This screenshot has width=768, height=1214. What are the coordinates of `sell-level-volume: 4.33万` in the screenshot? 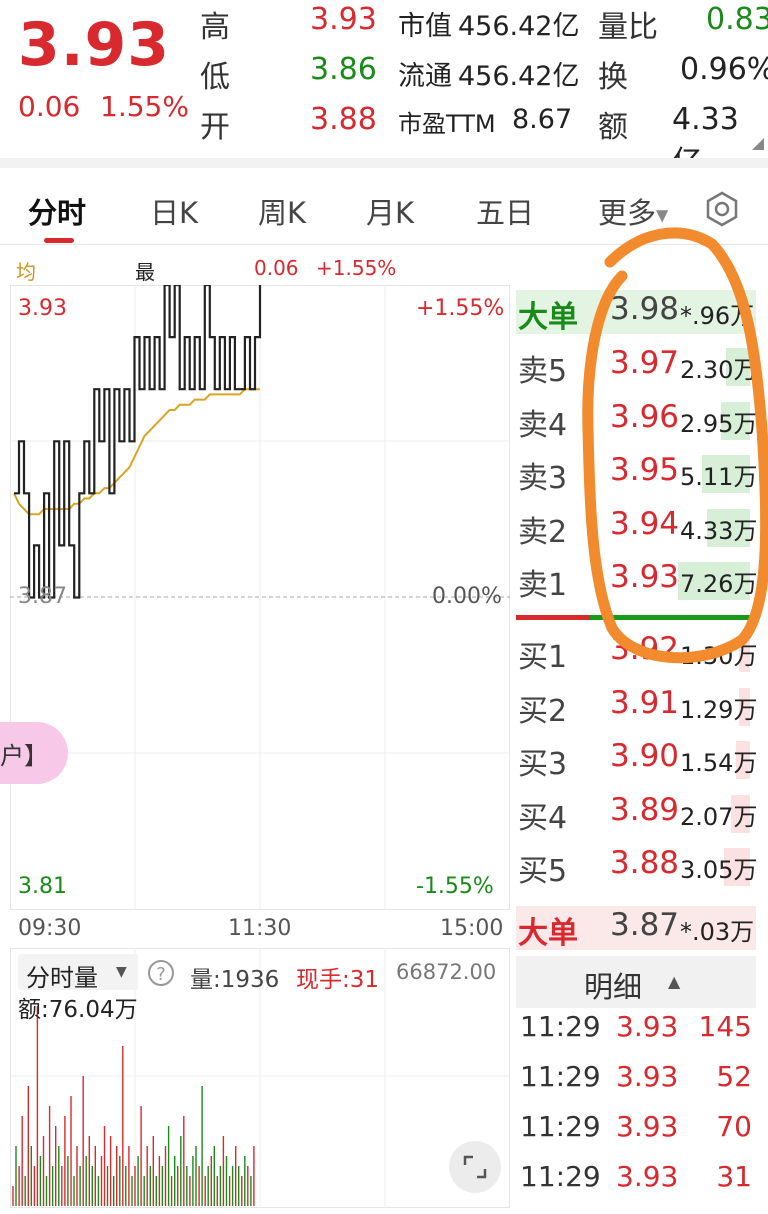 It's located at (719, 530).